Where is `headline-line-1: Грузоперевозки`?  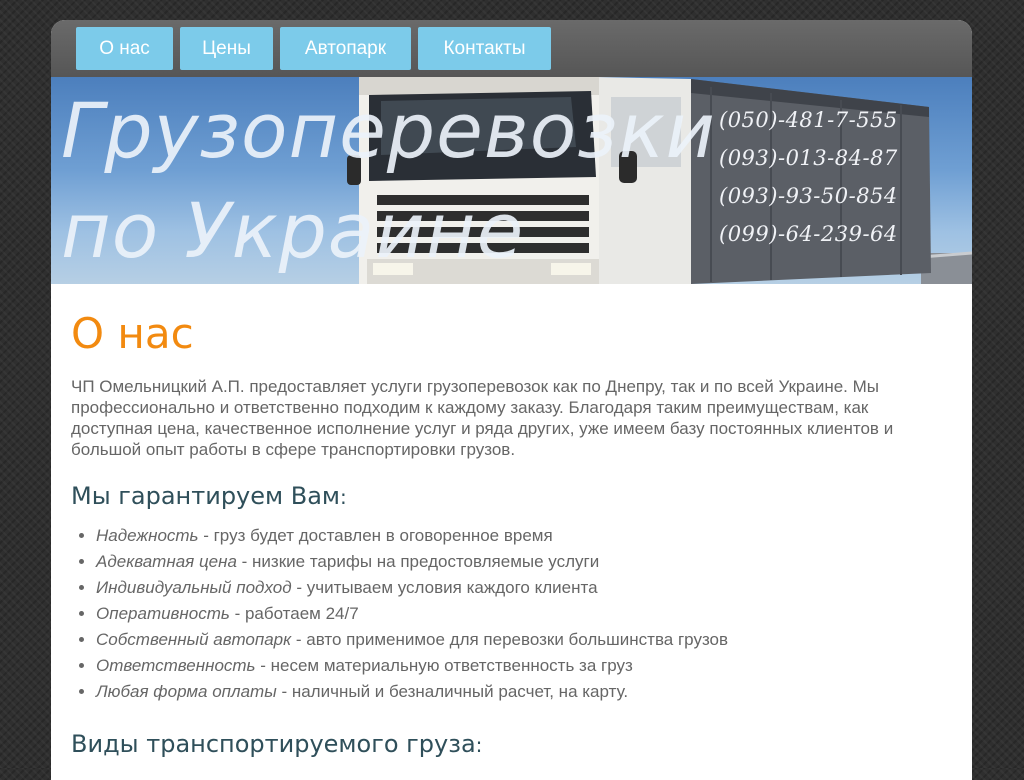
headline-line-1: Грузоперевозки is located at coordinates (388, 130).